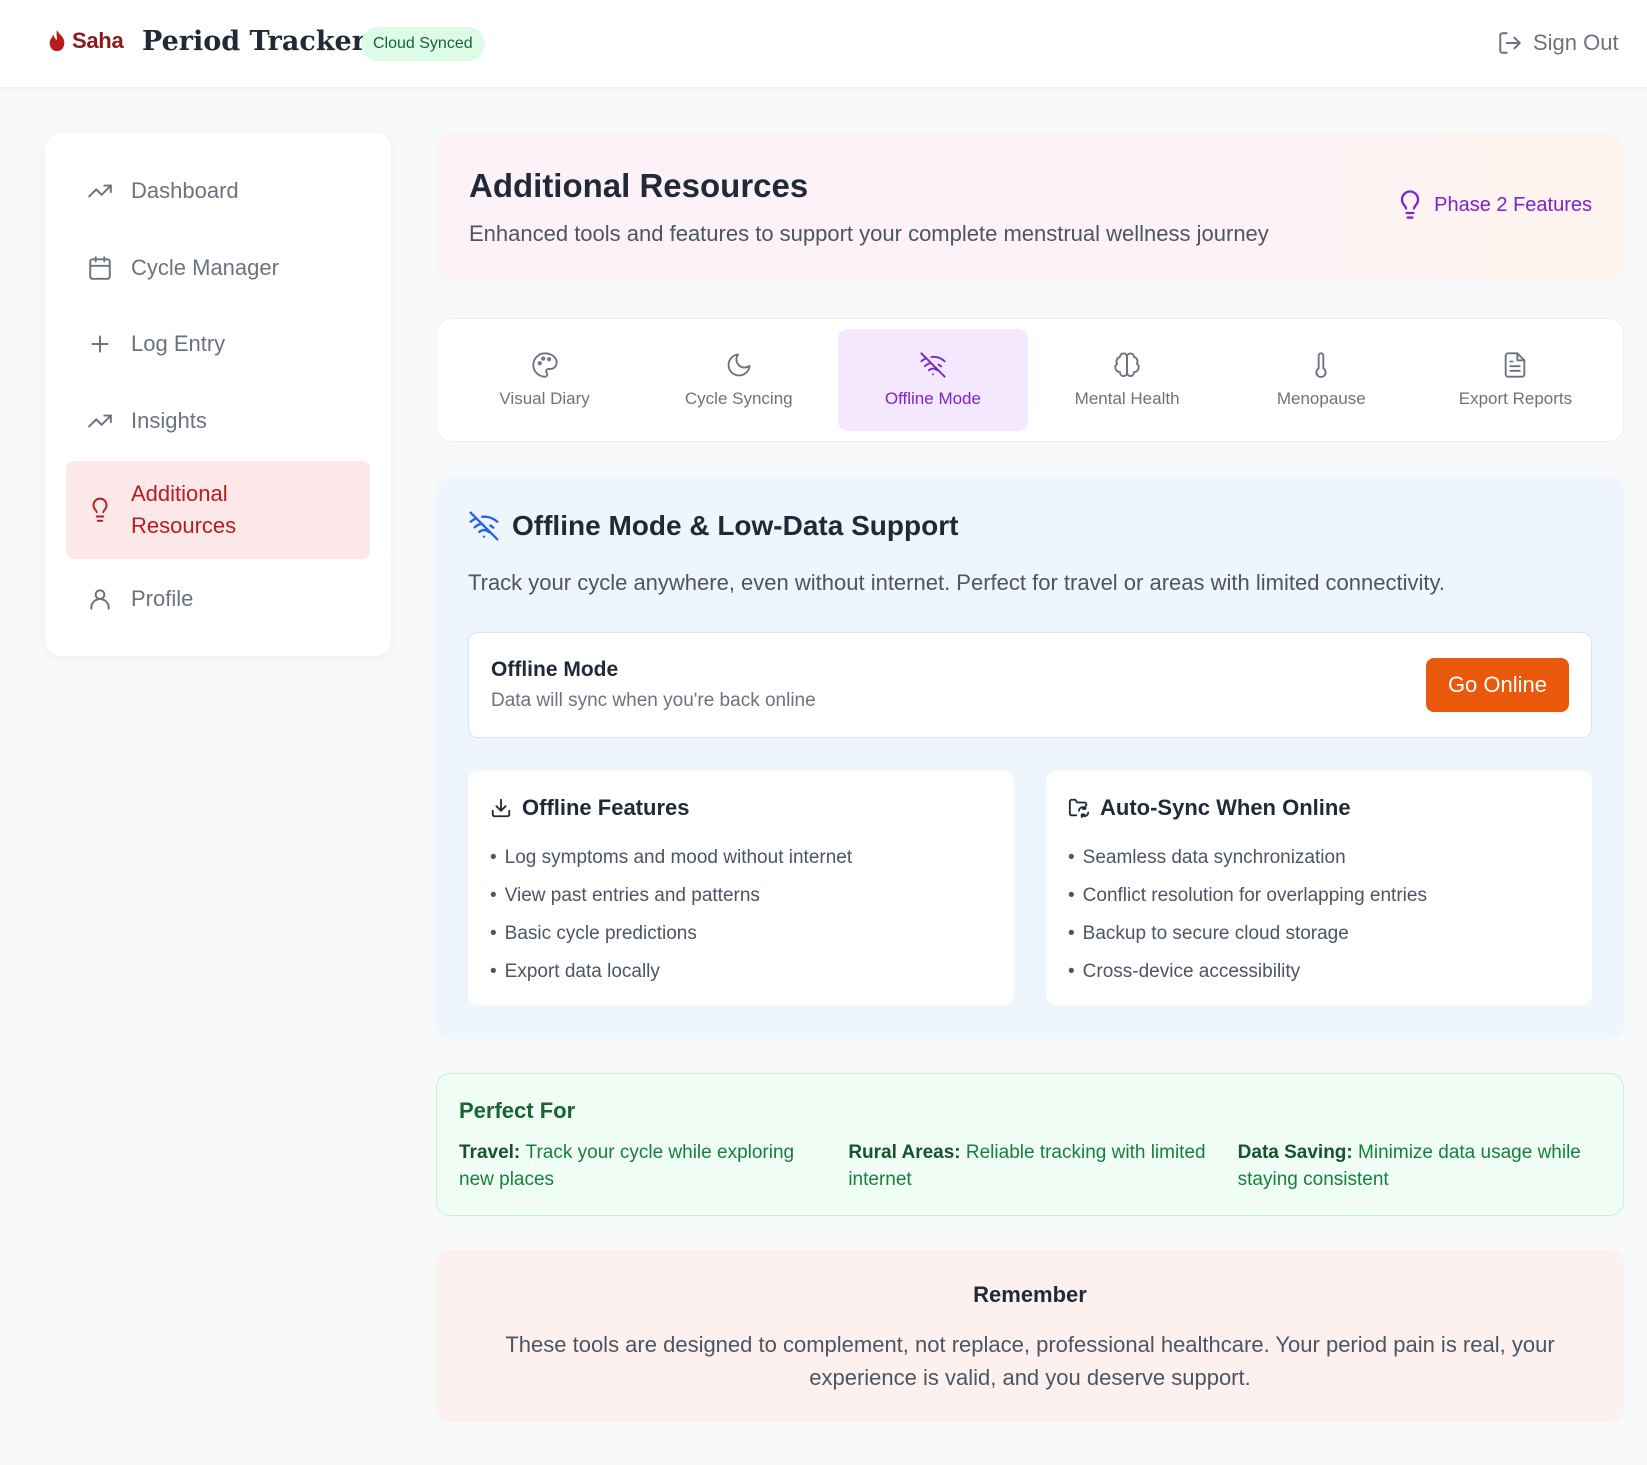  I want to click on go-online-button: Go Online, so click(1497, 685).